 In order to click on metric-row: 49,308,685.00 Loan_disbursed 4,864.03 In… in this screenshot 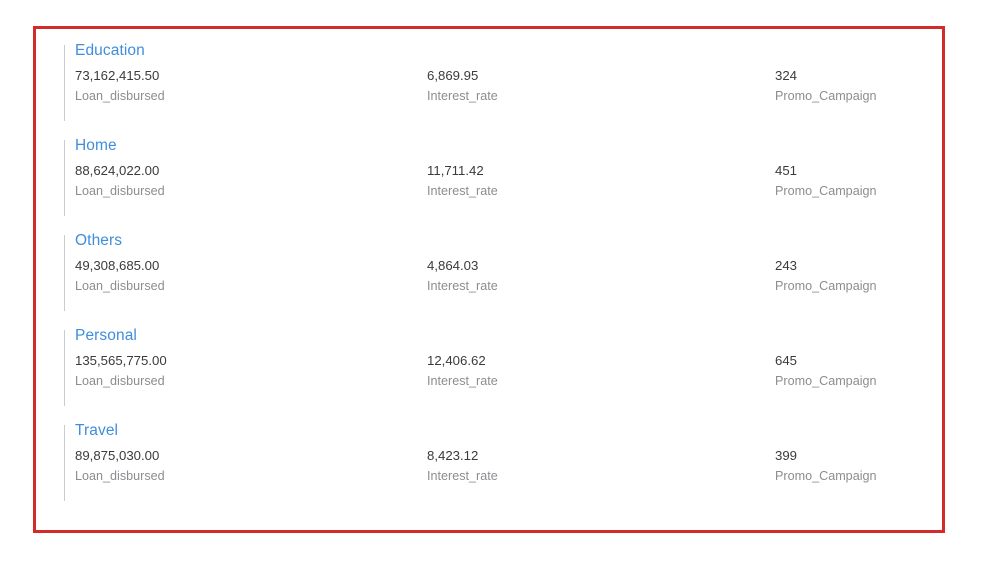, I will do `click(503, 276)`.